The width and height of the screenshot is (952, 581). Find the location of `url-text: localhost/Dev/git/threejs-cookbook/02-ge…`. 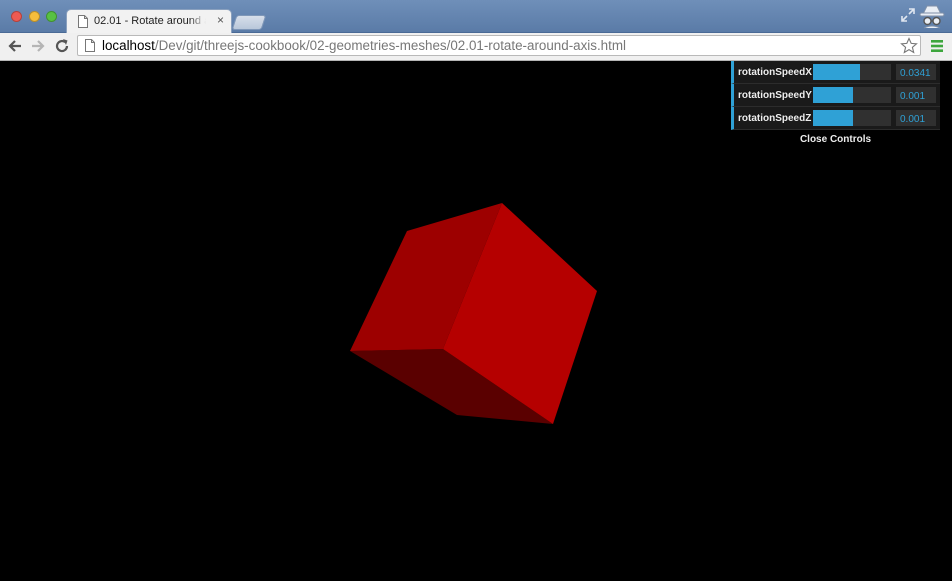

url-text: localhost/Dev/git/threejs-cookbook/02-ge… is located at coordinates (364, 45).